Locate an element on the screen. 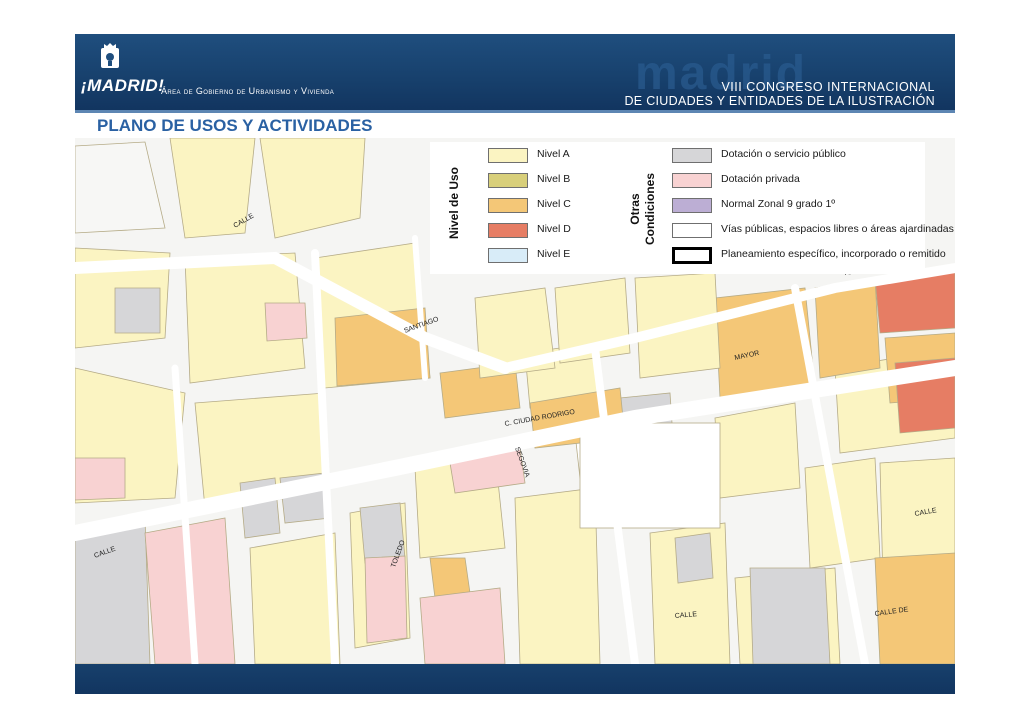 The height and width of the screenshot is (728, 1030). madrid-logo-text: ¡MADRID! is located at coordinates (123, 85).